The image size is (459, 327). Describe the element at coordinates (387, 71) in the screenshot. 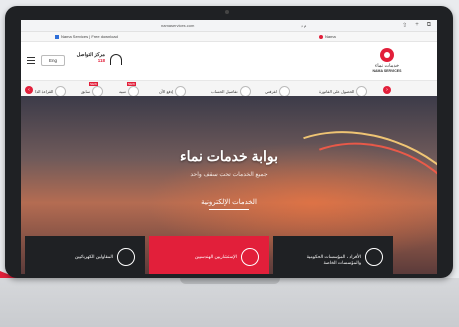

I see `logo-english: NAMA SERVICES` at that location.